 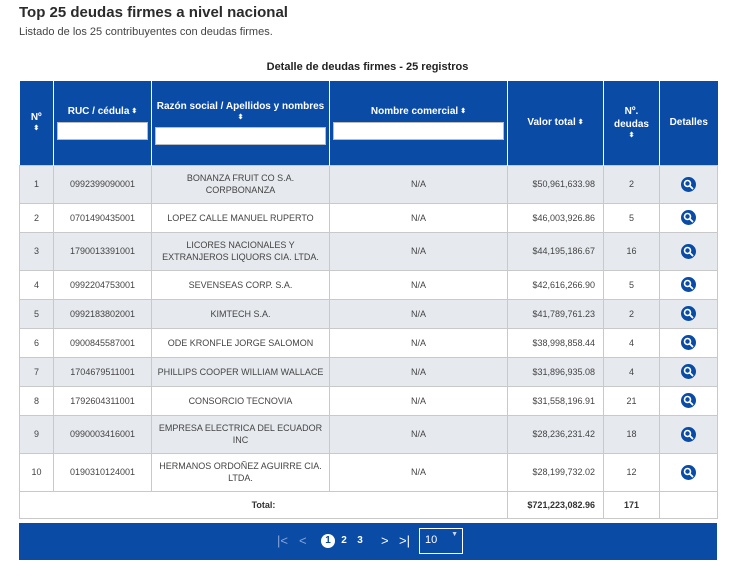 I want to click on page-button-1: 1, so click(x=328, y=541).